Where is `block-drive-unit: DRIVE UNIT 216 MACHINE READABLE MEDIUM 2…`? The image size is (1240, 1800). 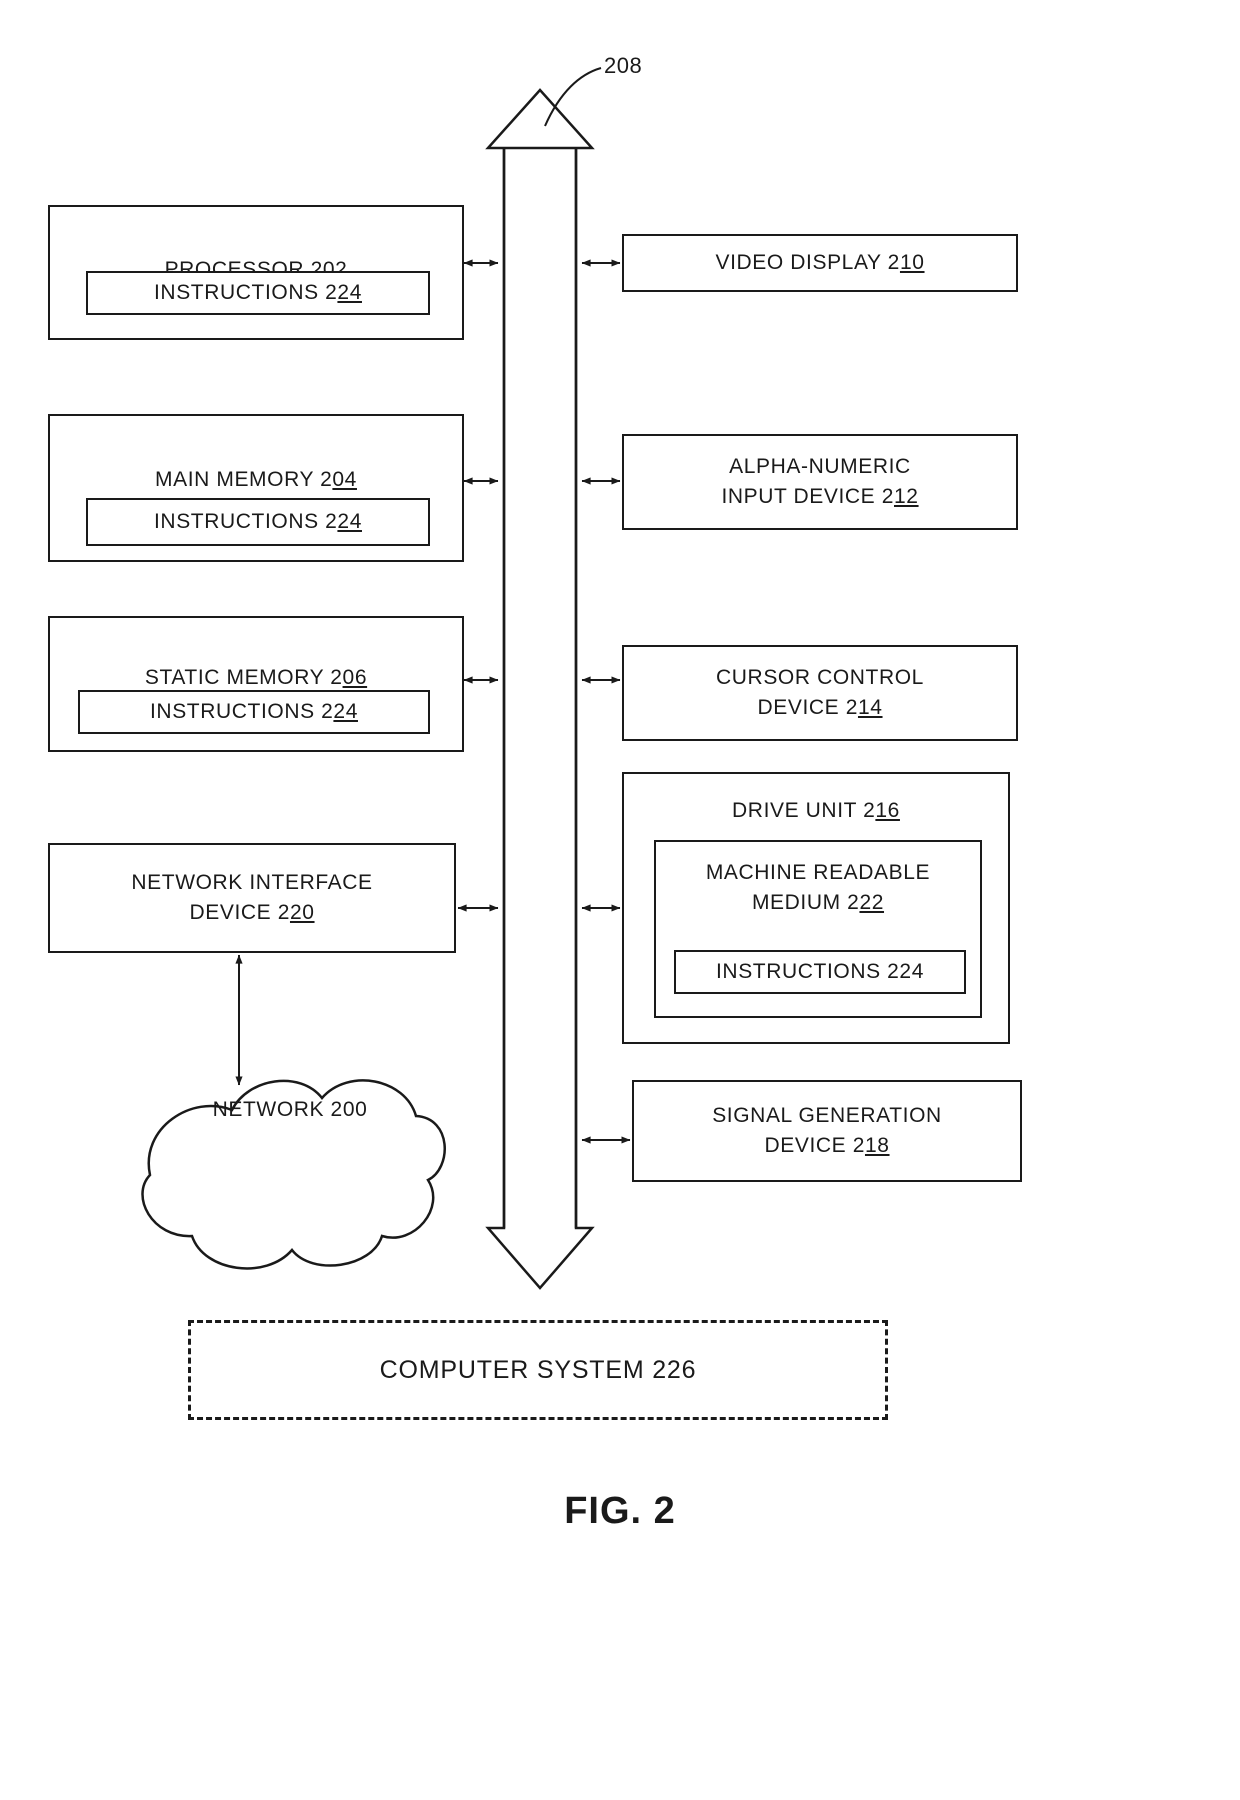
block-drive-unit: DRIVE UNIT 216 MACHINE READABLE MEDIUM 2… is located at coordinates (816, 908).